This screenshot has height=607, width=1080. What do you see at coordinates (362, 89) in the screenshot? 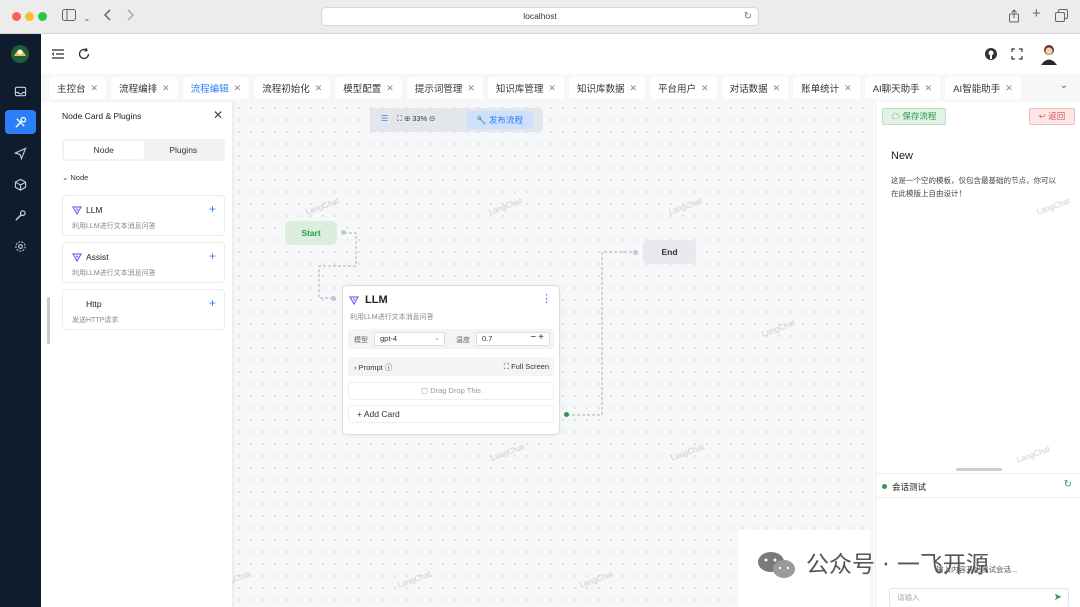
I see `tab-label: 模型配置` at bounding box center [362, 89].